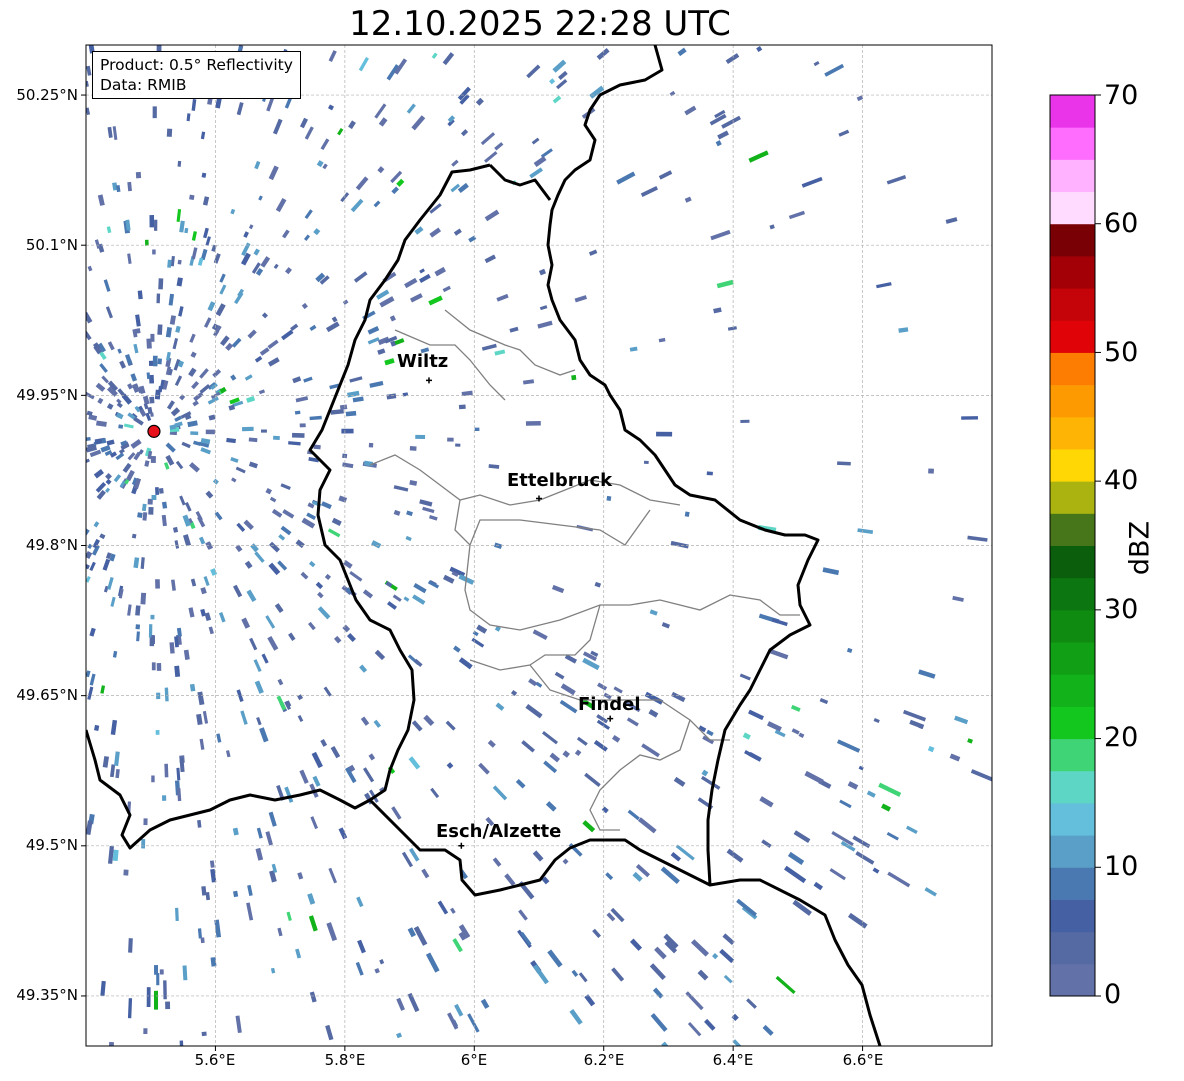 This screenshot has width=1184, height=1081. What do you see at coordinates (423, 361) in the screenshot?
I see `city-label-wiltz: Wiltz` at bounding box center [423, 361].